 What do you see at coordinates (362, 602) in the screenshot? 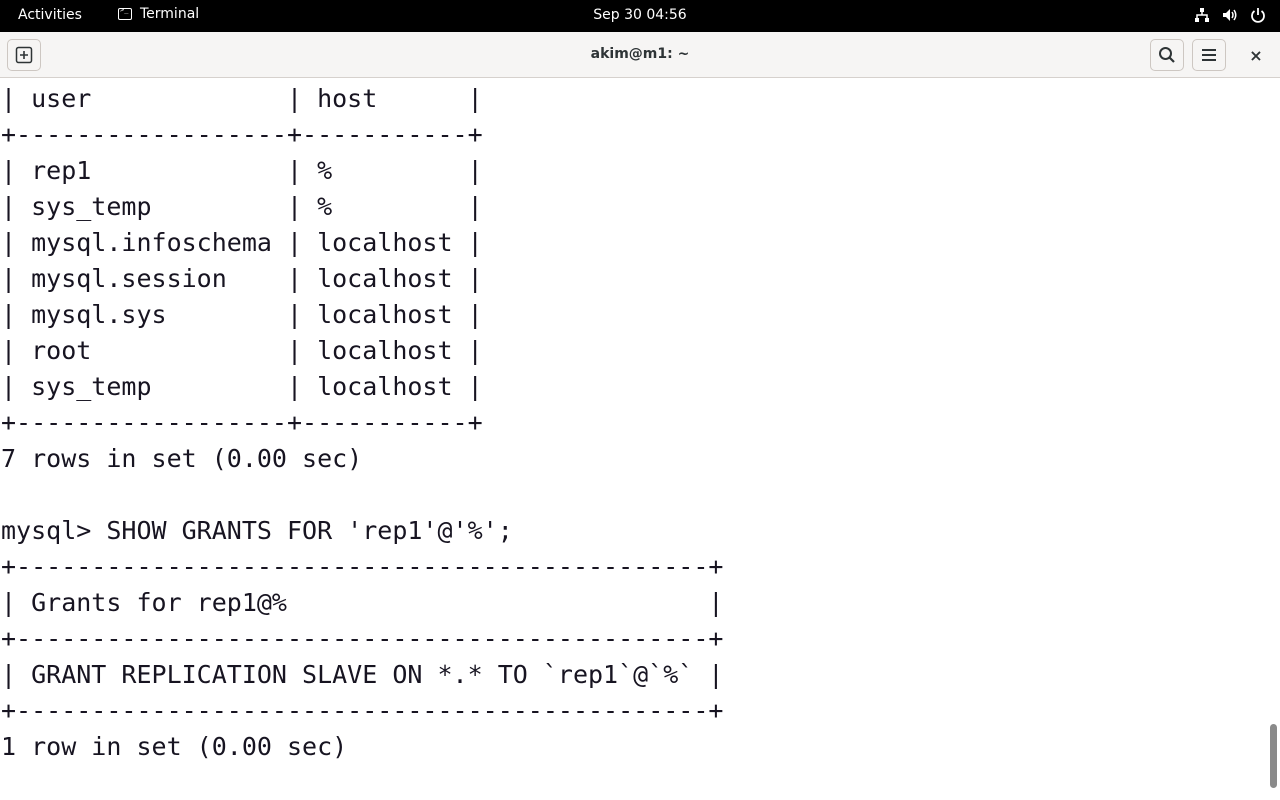
I see `terminal-line: | Grants for rep1@% |` at bounding box center [362, 602].